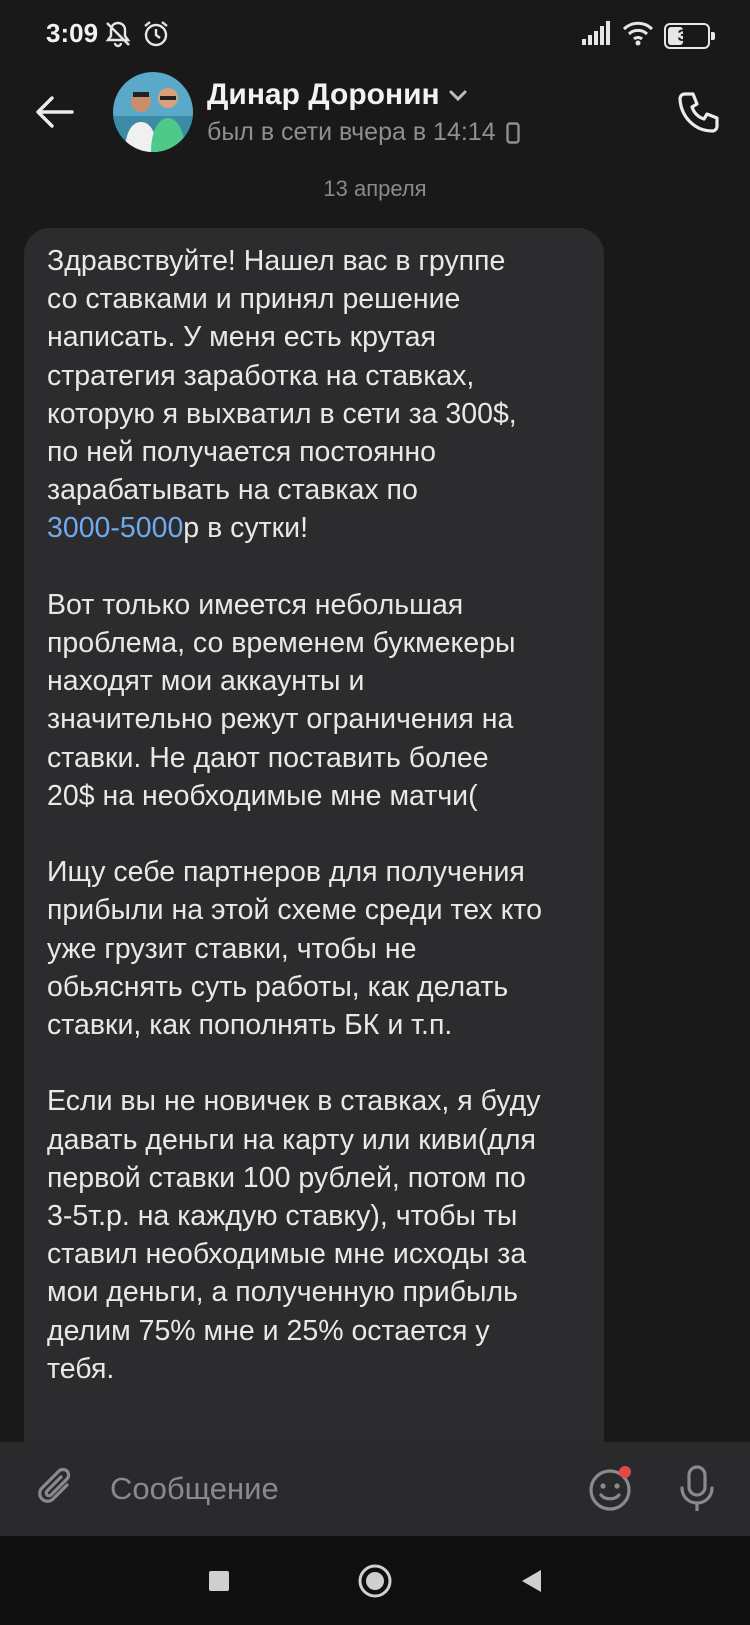 The width and height of the screenshot is (750, 1625). What do you see at coordinates (282, 413) in the screenshot?
I see `message-line: которую я выхватил в сети за 300$,` at bounding box center [282, 413].